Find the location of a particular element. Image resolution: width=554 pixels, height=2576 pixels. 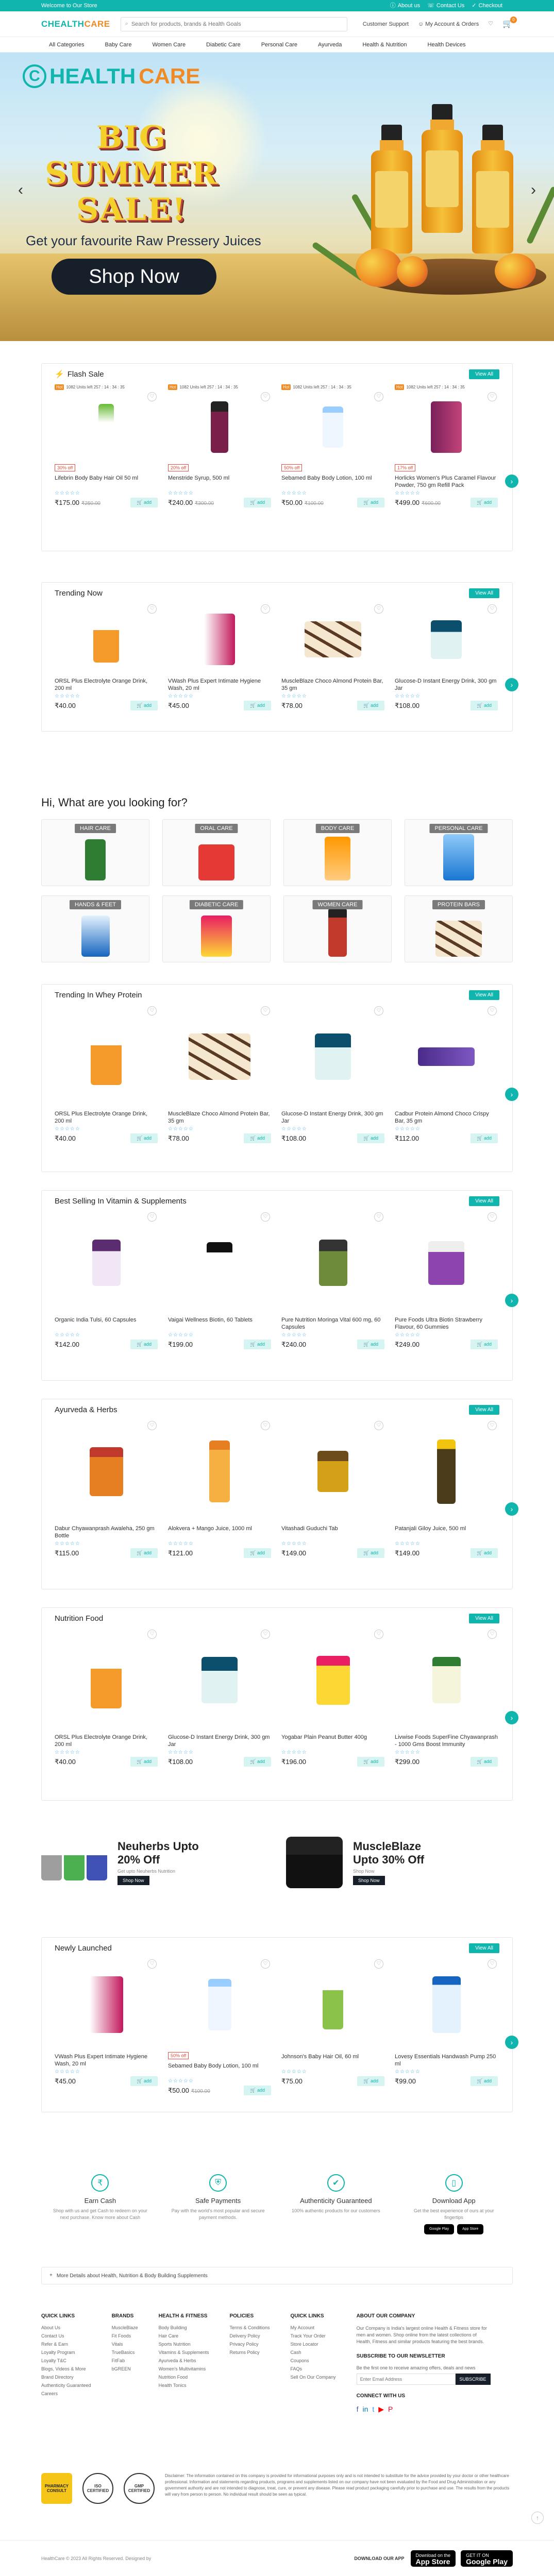

footer-link: Careers is located at coordinates (66, 2394).